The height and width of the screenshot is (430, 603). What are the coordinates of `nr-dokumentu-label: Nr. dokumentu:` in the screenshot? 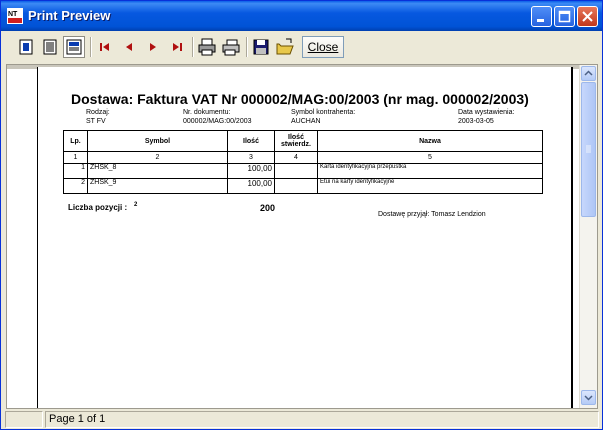 It's located at (207, 112).